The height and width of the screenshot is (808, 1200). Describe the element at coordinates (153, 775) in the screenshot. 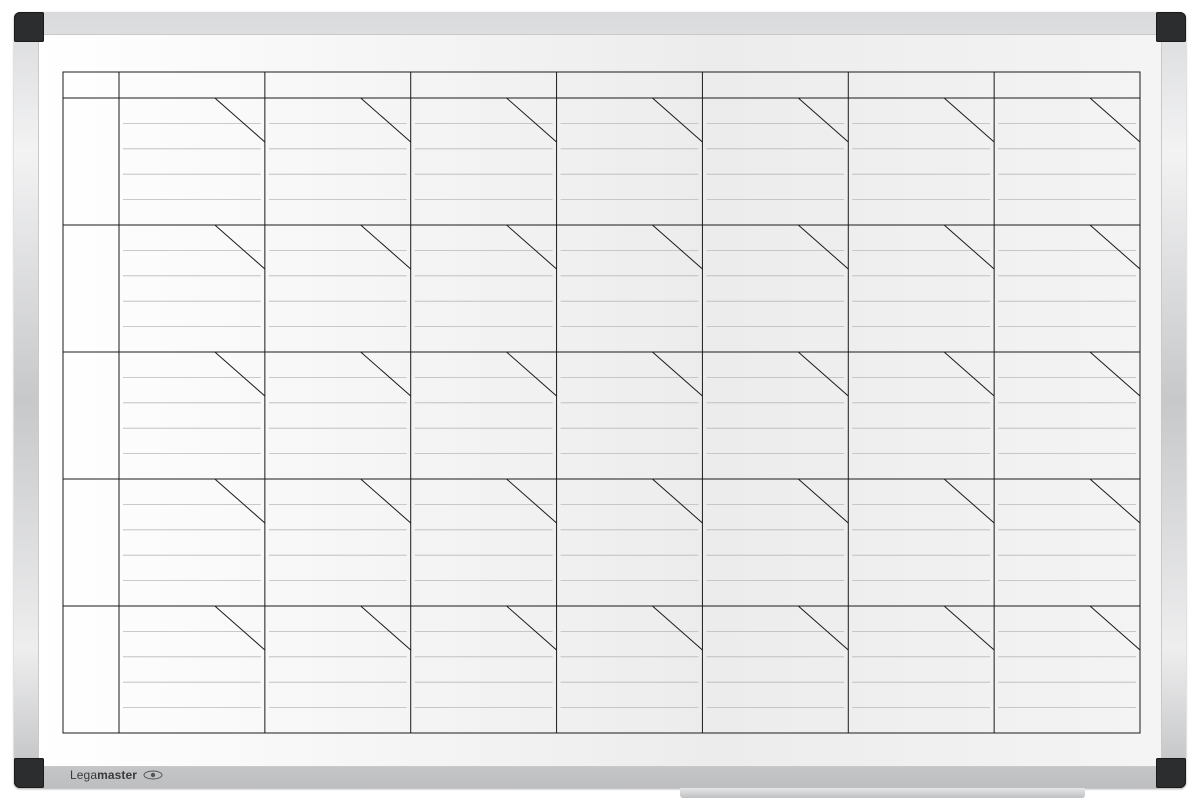

I see `eye-logo-icon` at that location.